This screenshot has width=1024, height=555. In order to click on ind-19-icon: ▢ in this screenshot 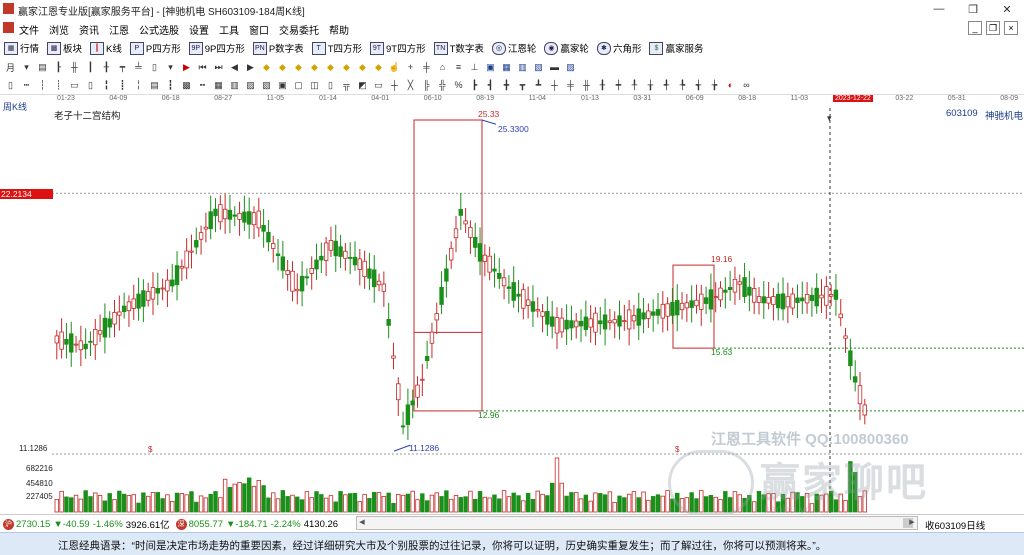, I will do `click(298, 85)`.